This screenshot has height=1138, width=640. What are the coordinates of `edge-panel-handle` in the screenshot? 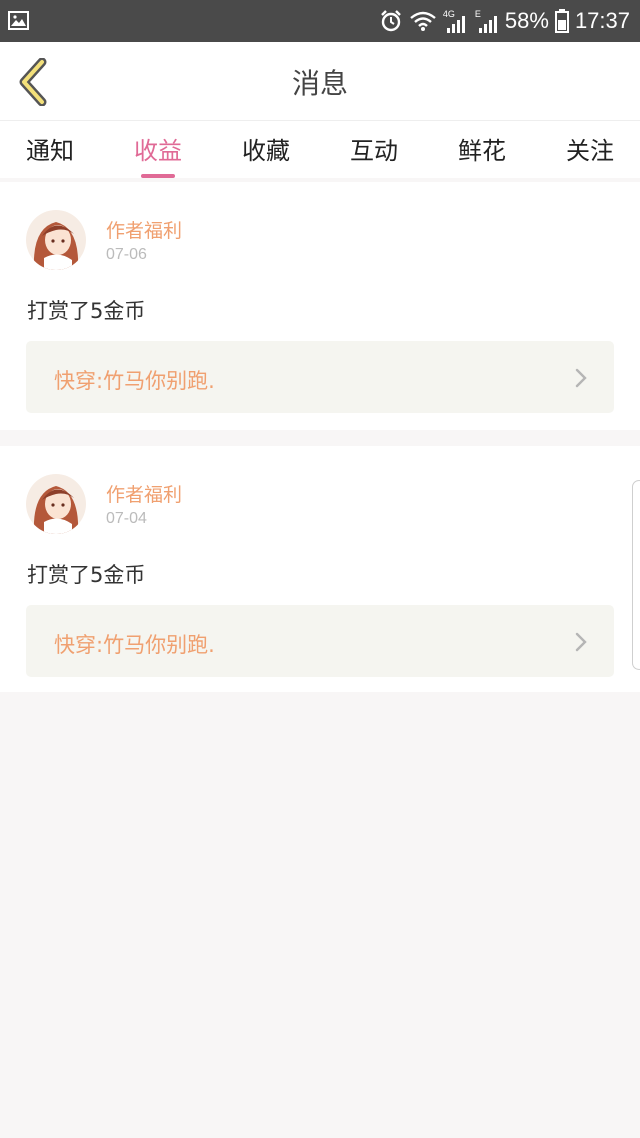 It's located at (636, 575).